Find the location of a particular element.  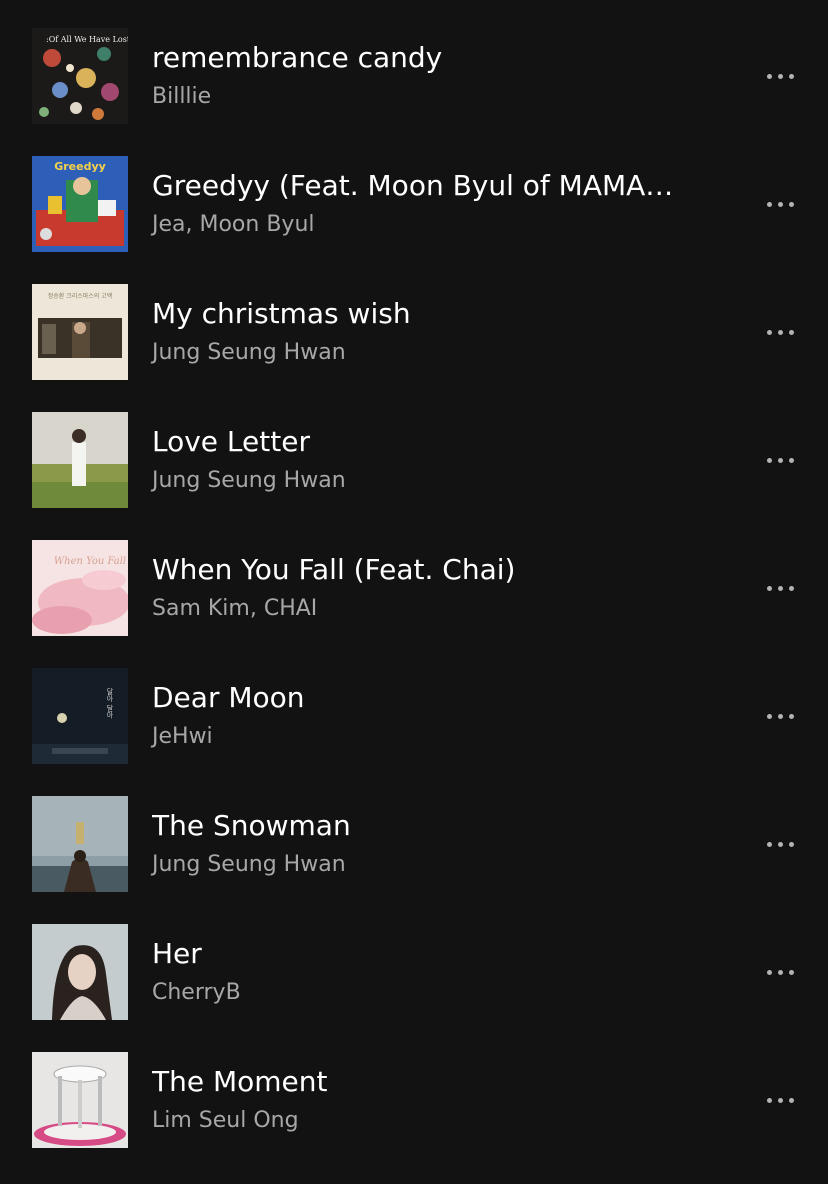

album-cover: 정승환 크리스마스의 고백 is located at coordinates (80, 332).